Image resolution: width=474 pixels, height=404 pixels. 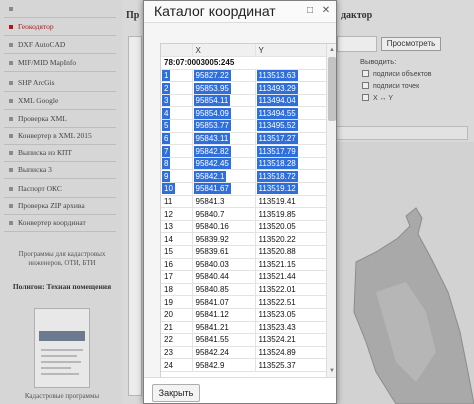 I want to click on table-row: 1 95827.22 113513.63, so click(x=244, y=76).